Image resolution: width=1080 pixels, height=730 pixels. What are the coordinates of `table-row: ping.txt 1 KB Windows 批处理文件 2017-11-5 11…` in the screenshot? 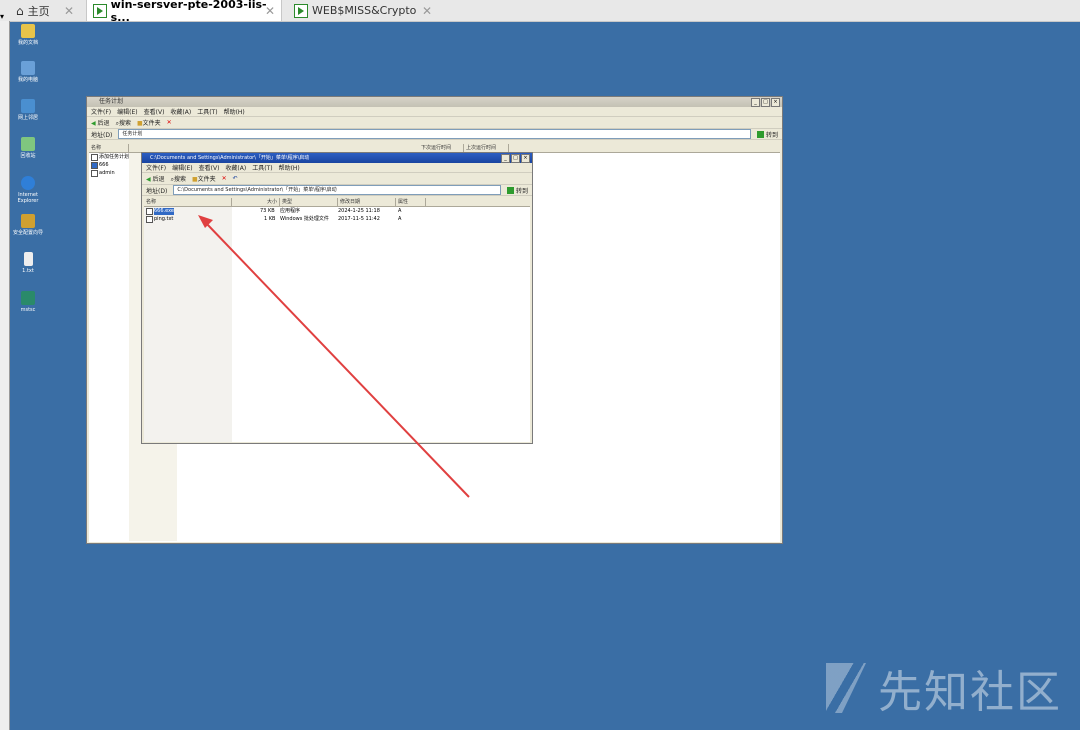 It's located at (336, 219).